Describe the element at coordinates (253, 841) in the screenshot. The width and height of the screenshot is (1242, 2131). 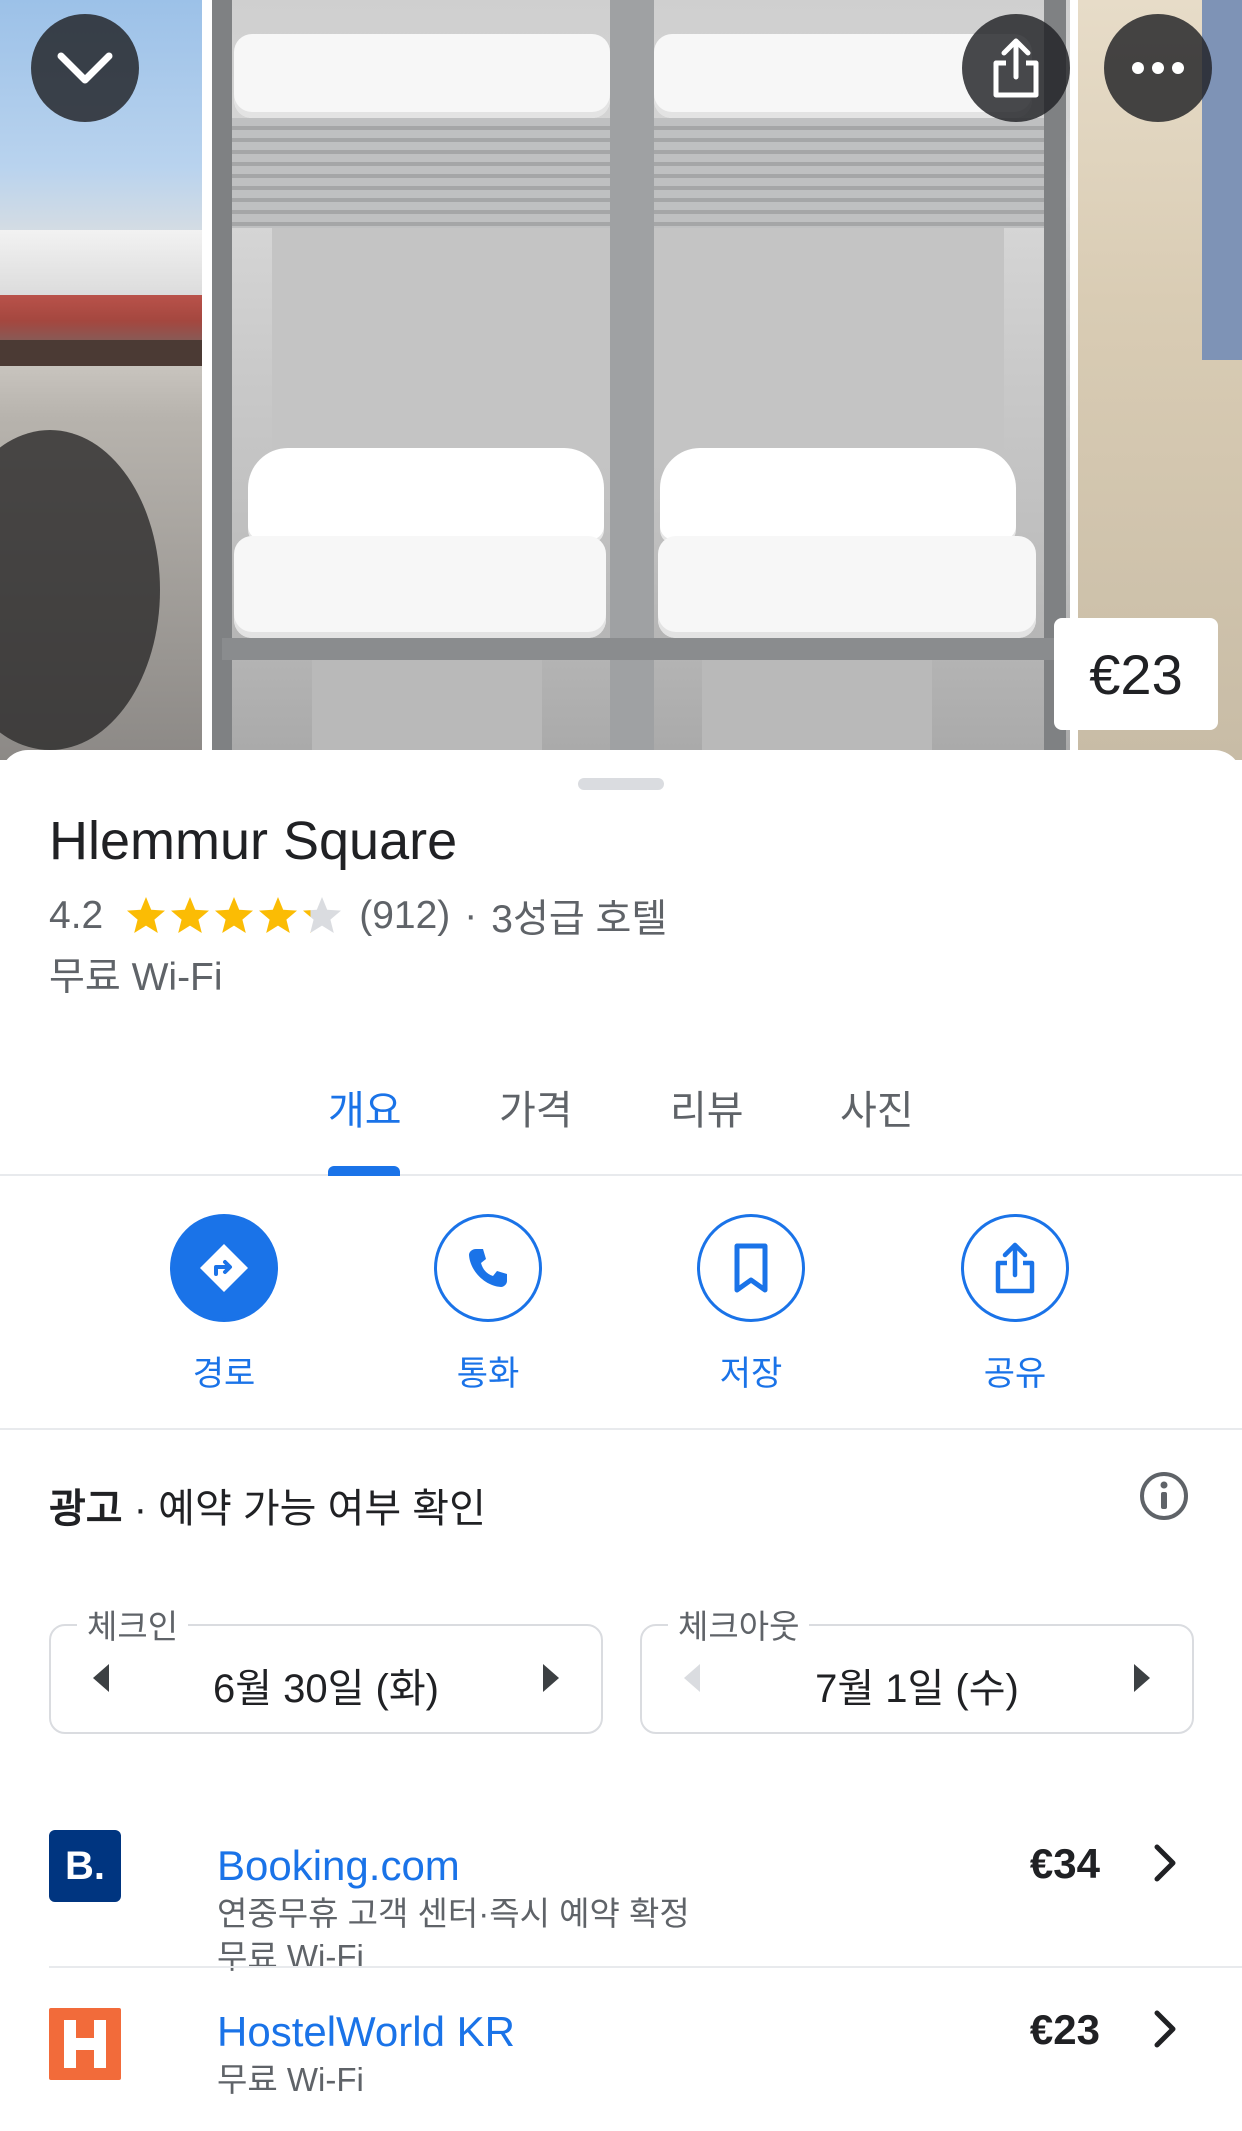
I see `place-title: Hlemmur Square` at that location.